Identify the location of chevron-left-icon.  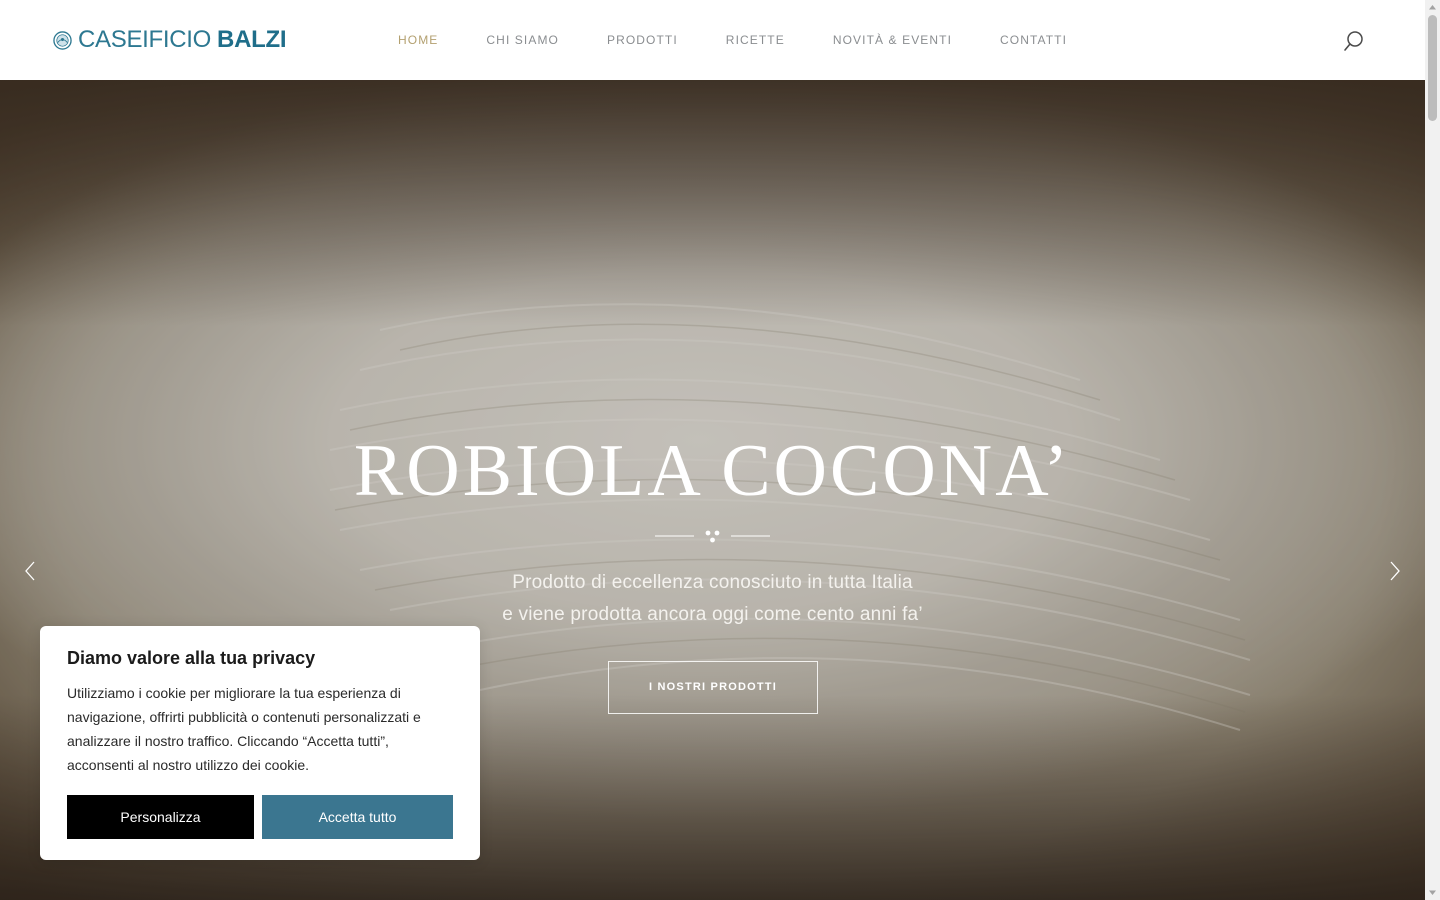
(30, 571).